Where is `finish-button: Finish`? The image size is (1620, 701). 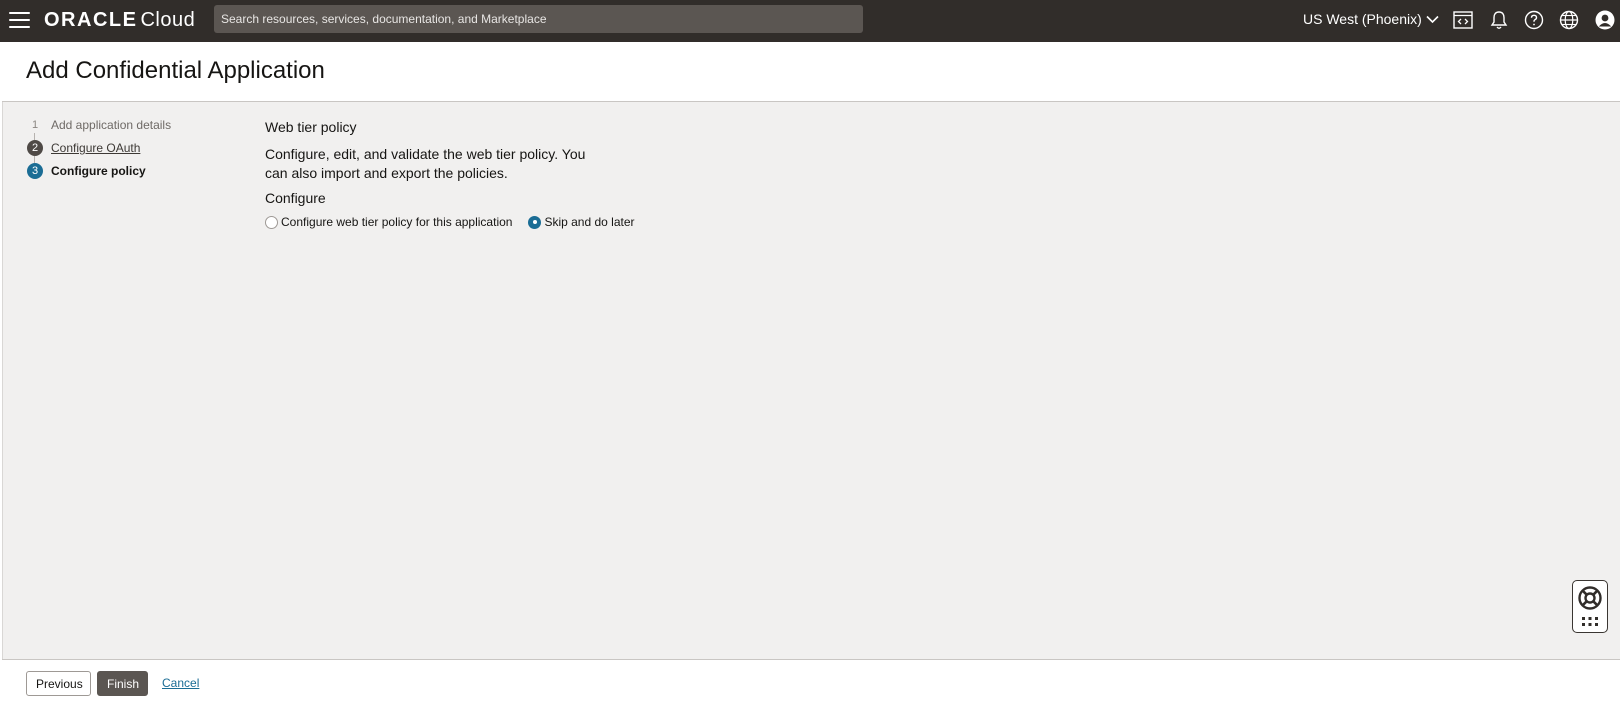 finish-button: Finish is located at coordinates (122, 683).